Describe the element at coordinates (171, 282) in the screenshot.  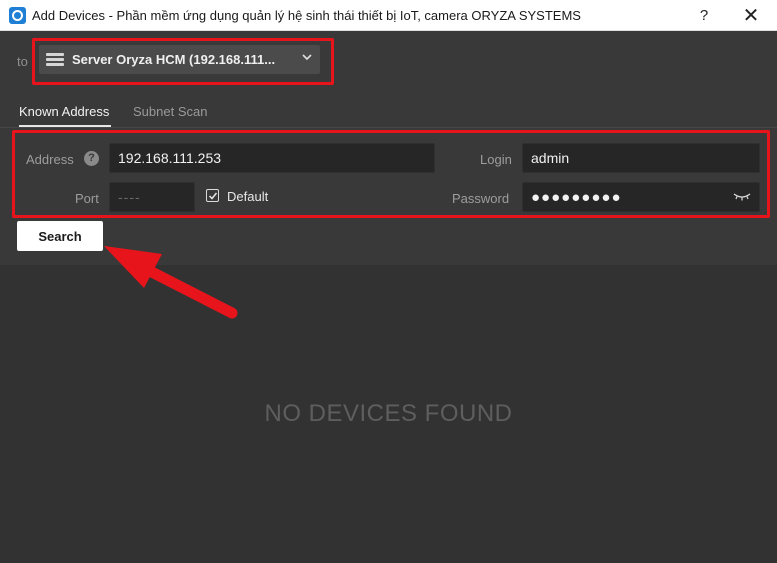
I see `annotation-arrow-icon` at that location.